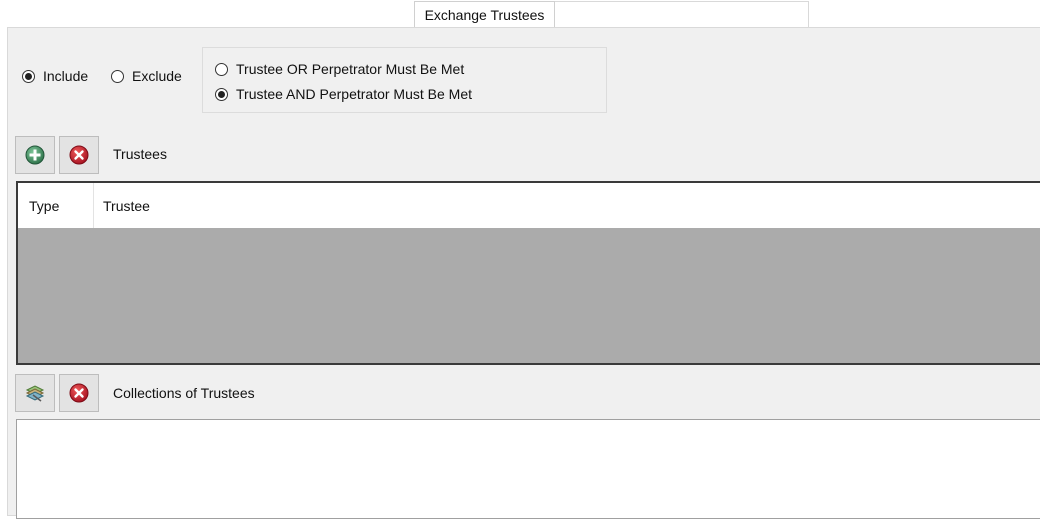 Image resolution: width=1040 pixels, height=522 pixels. I want to click on or-condition-radio: Trustee OR Perpetrator Must Be Met, so click(339, 69).